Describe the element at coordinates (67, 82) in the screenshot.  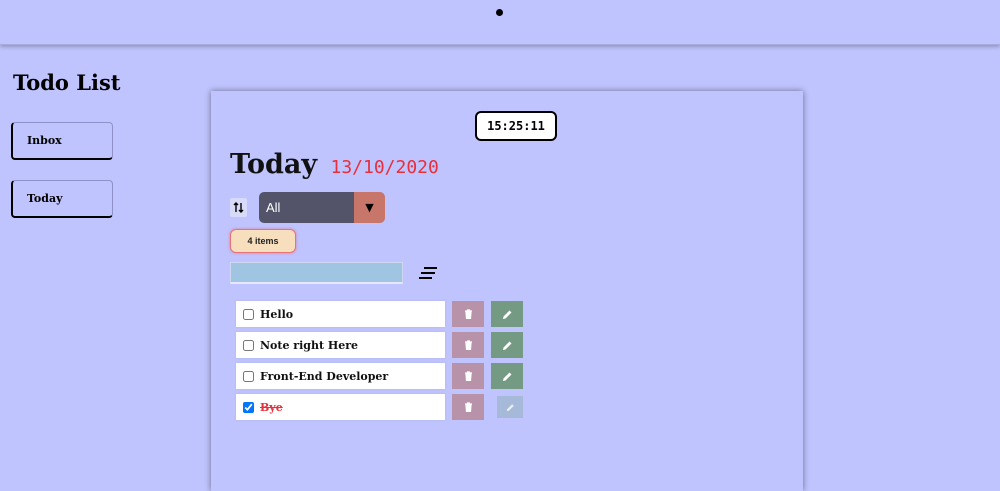
I see `app-title: Todo List` at that location.